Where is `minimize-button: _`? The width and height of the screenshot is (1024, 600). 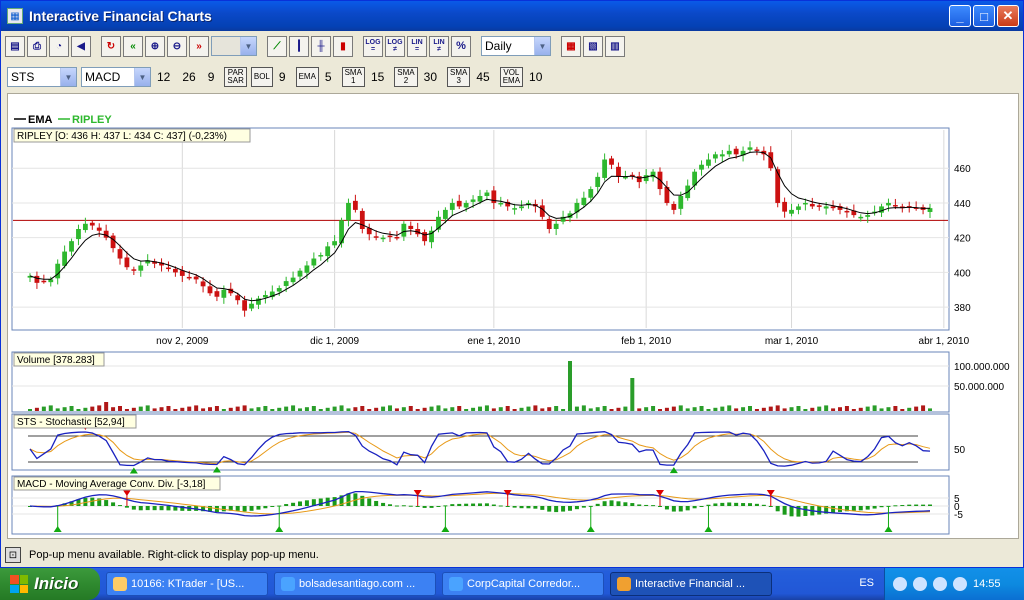 minimize-button: _ is located at coordinates (960, 16).